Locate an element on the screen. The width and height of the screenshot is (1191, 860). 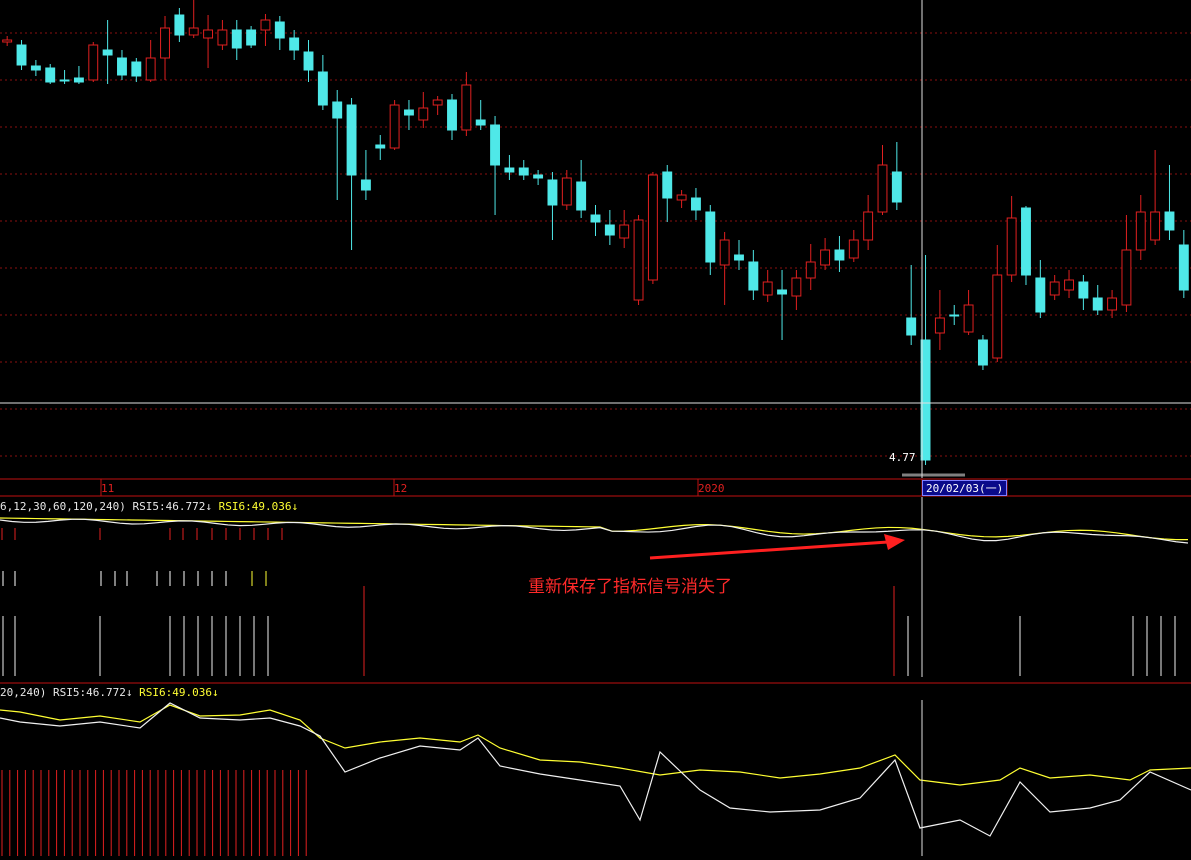
rsi6-line is located at coordinates (595, 745).